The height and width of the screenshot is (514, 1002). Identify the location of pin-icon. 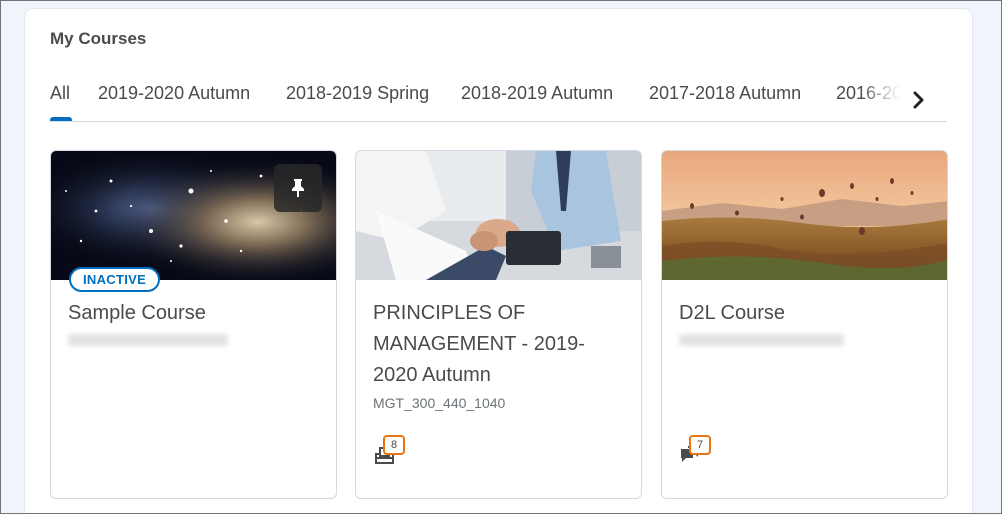
(298, 188).